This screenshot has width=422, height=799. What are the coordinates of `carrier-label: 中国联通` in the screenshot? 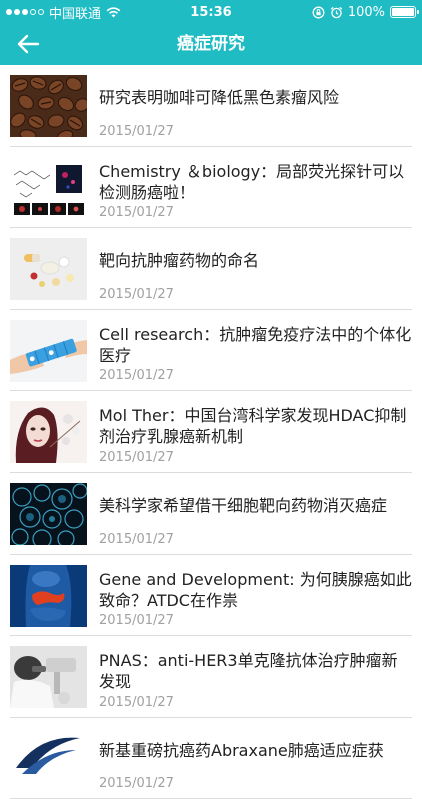 It's located at (75, 14).